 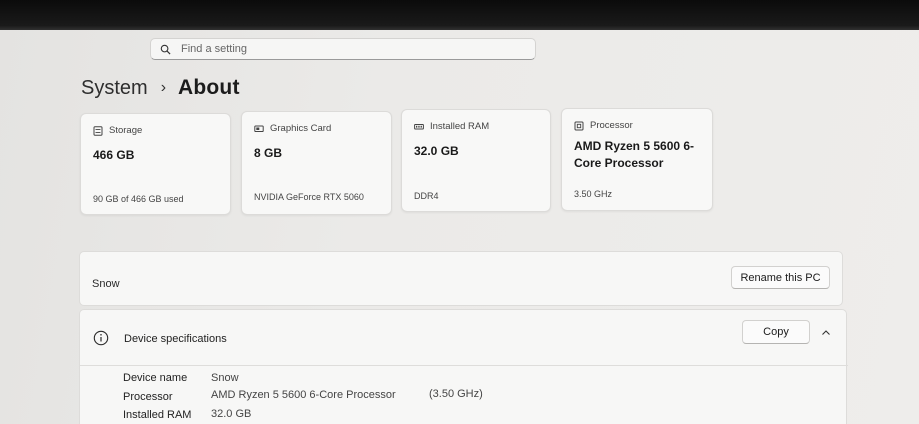 What do you see at coordinates (611, 125) in the screenshot?
I see `processor-title: Processor` at bounding box center [611, 125].